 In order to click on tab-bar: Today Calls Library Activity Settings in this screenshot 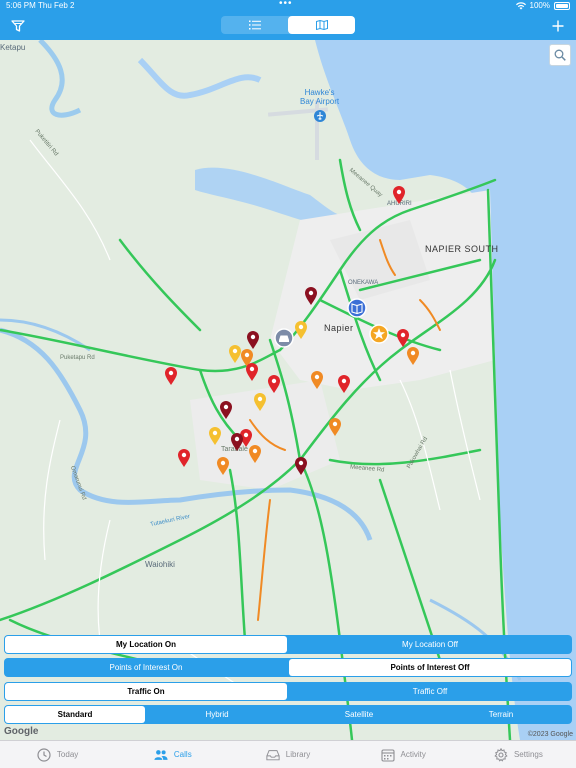, I will do `click(288, 754)`.